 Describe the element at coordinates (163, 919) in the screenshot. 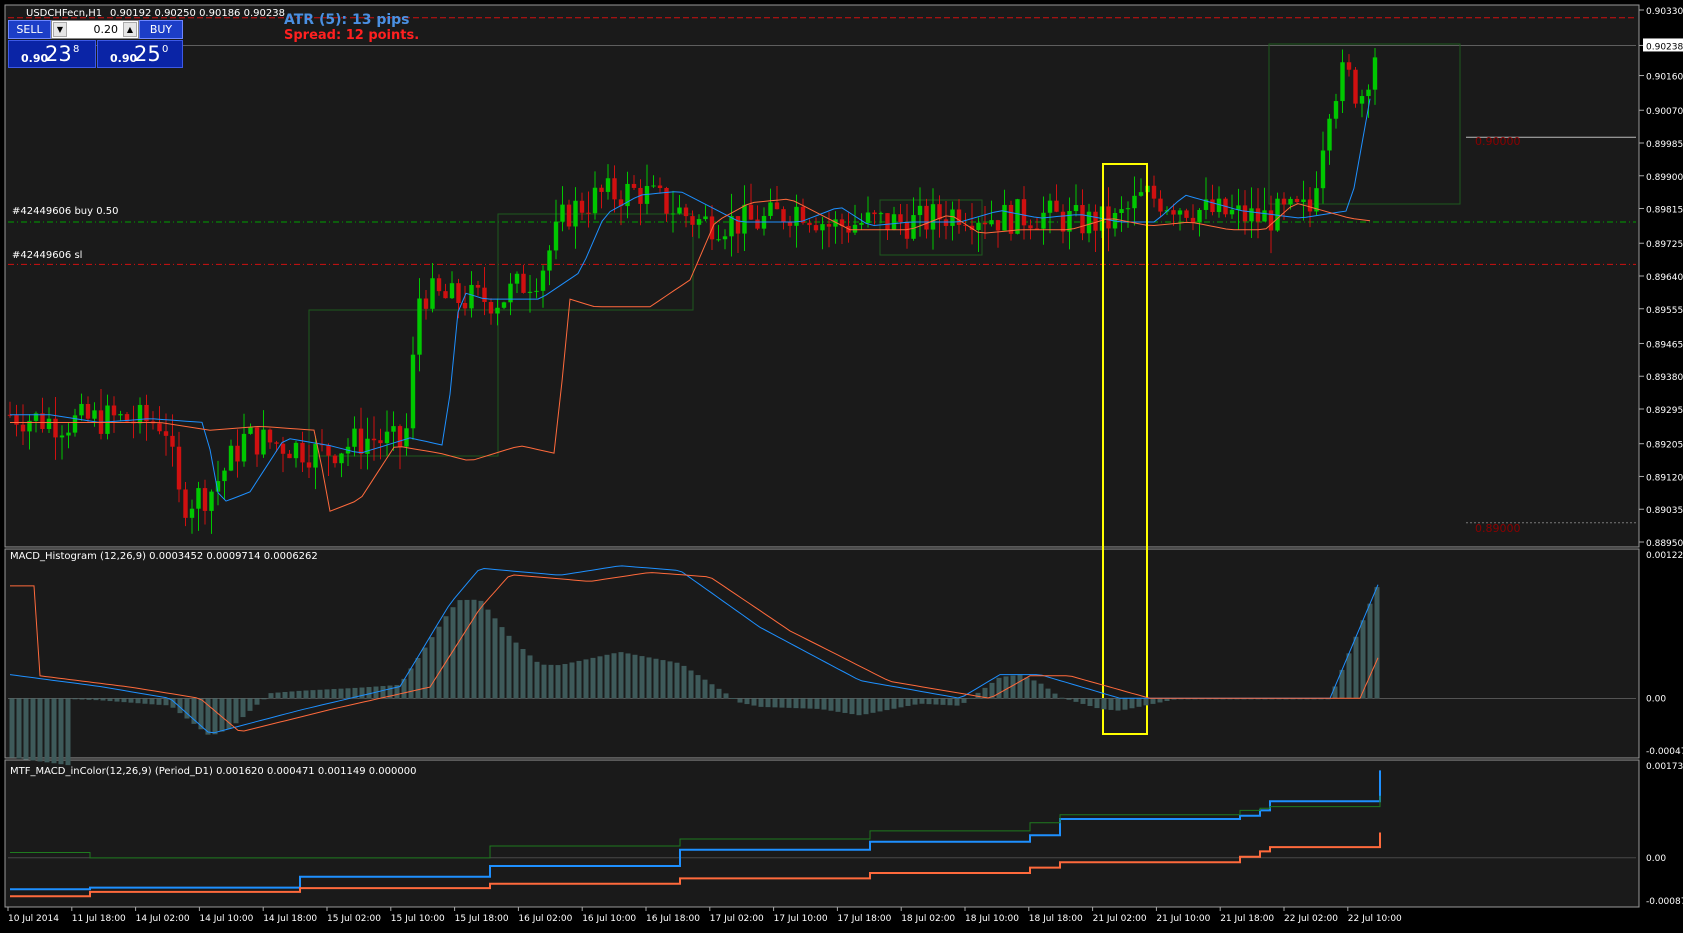

I see `time-tick-label: 14 Jul 02:00` at that location.